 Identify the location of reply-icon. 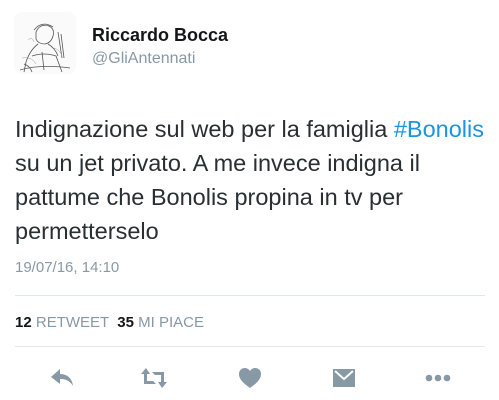
(62, 377).